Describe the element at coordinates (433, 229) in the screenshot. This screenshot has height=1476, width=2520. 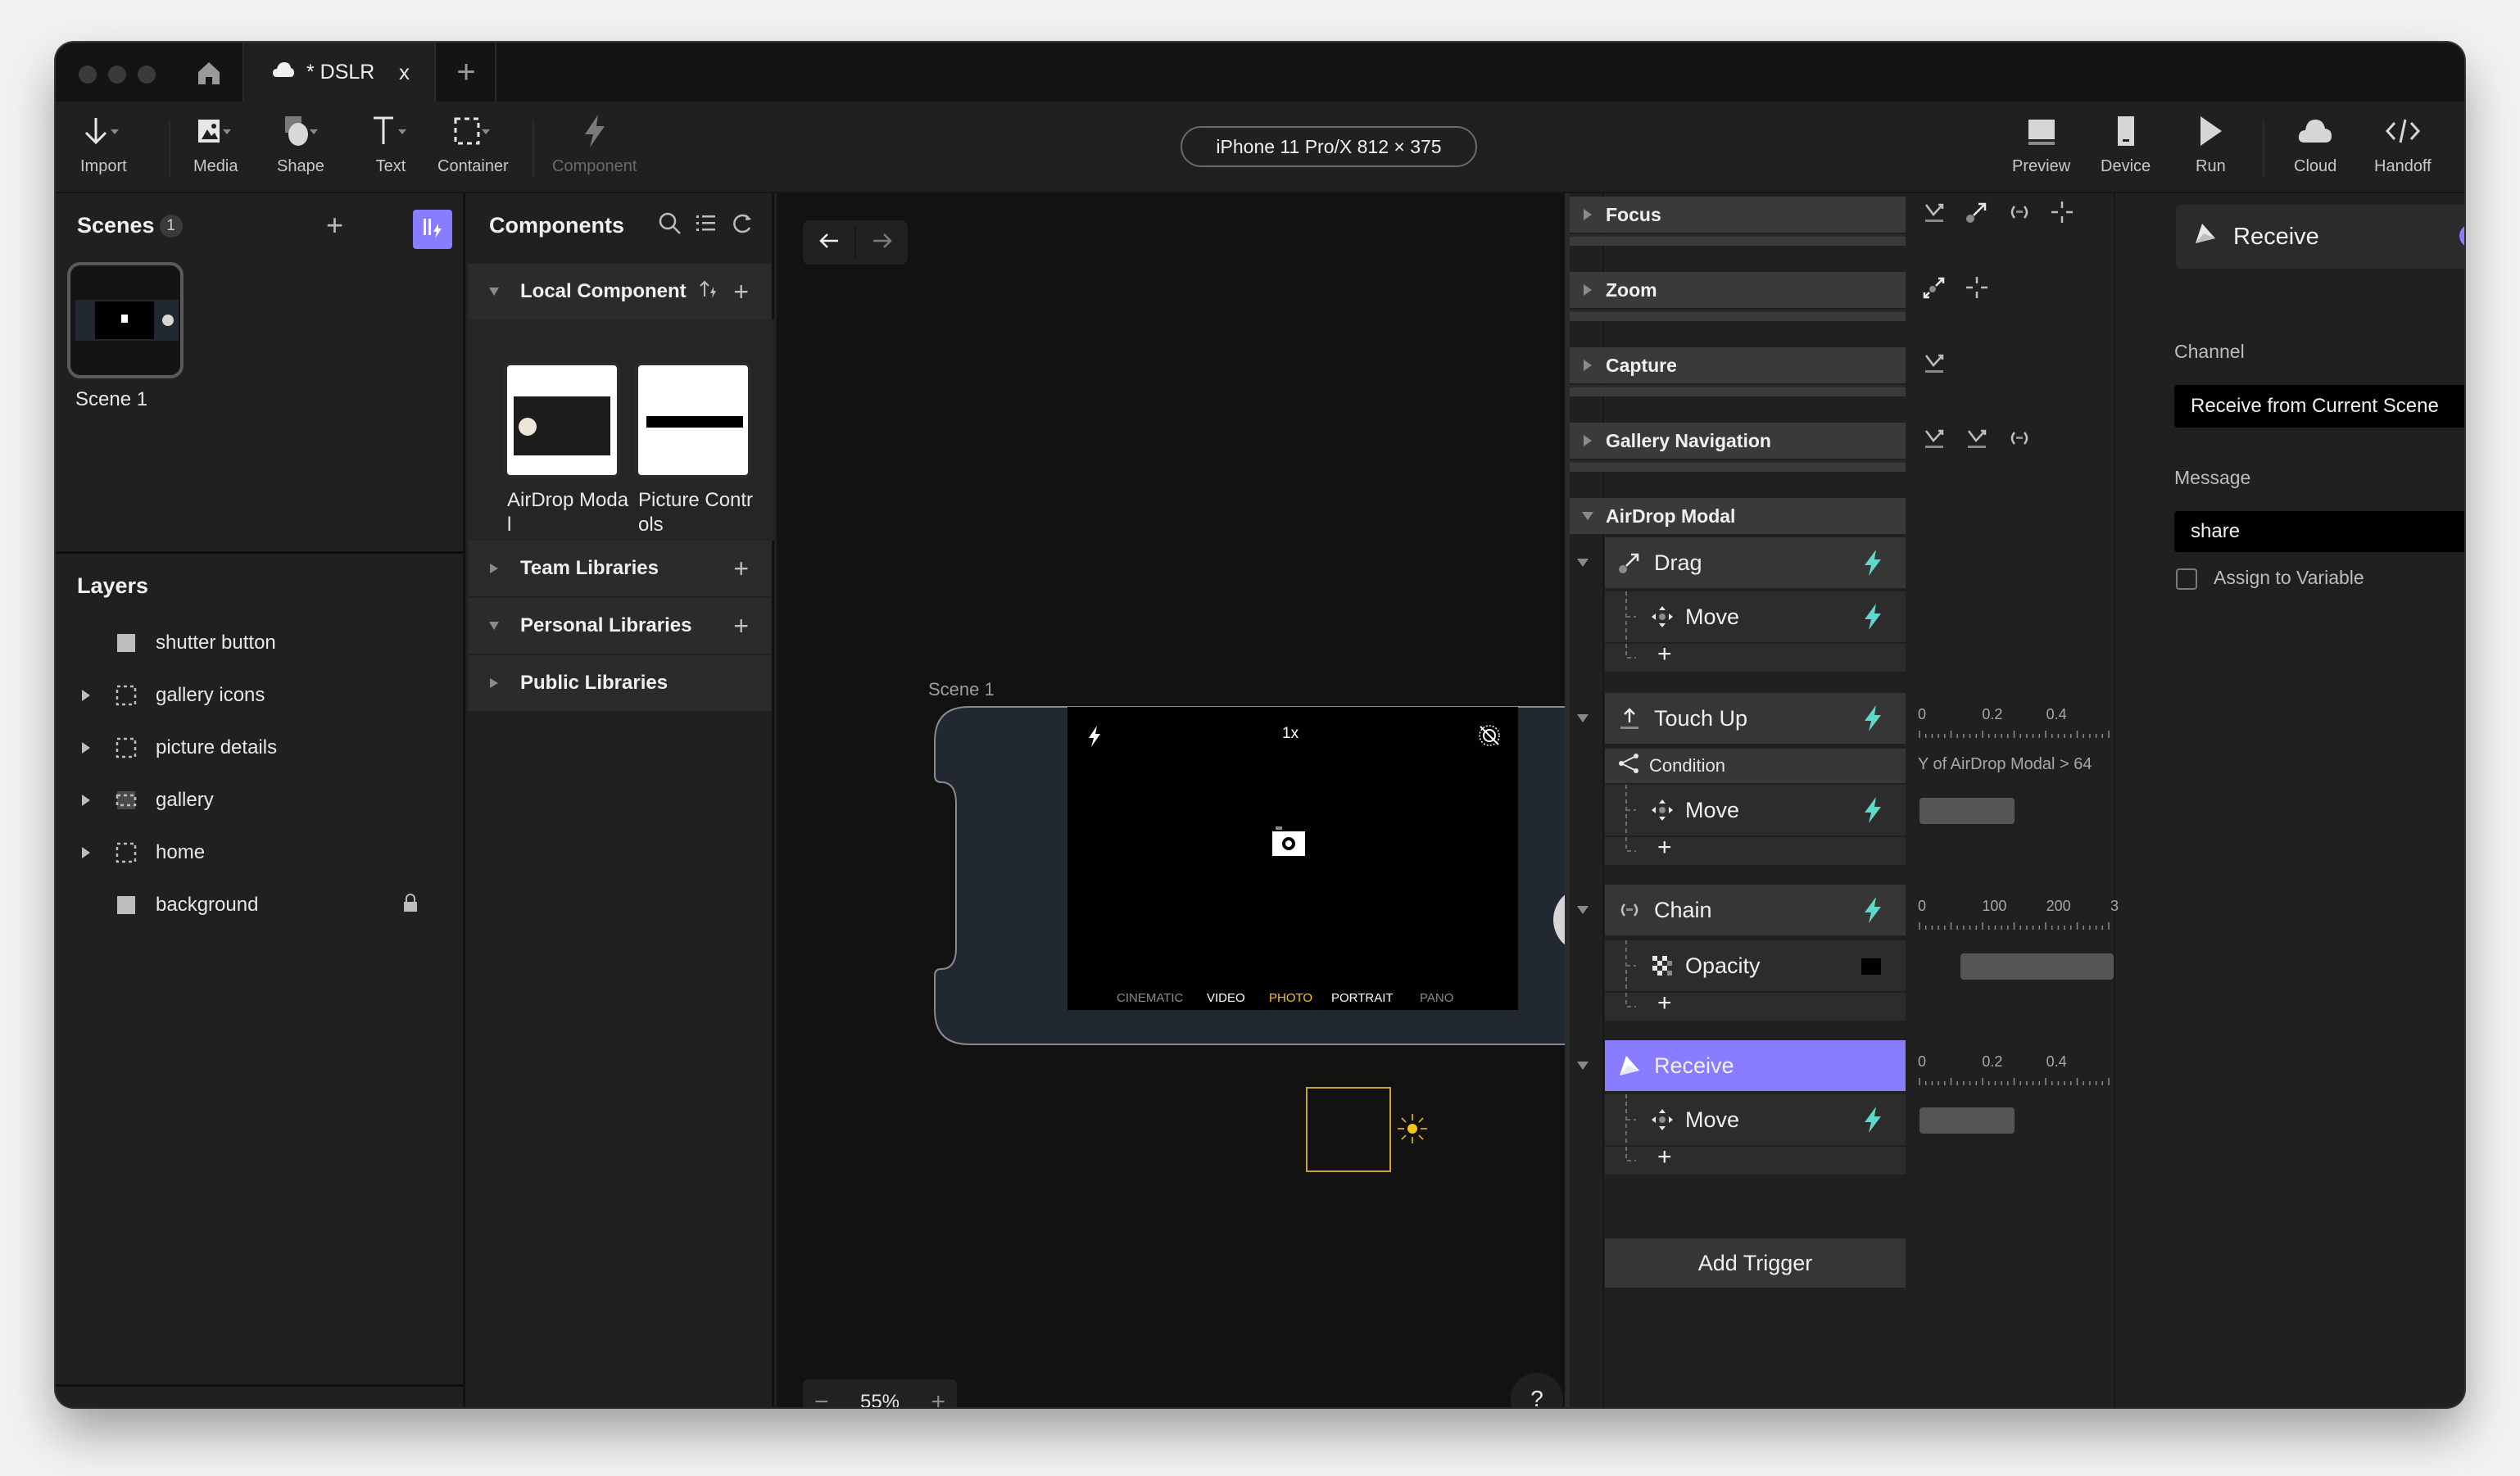
I see `scene-flow-toggle-button` at that location.